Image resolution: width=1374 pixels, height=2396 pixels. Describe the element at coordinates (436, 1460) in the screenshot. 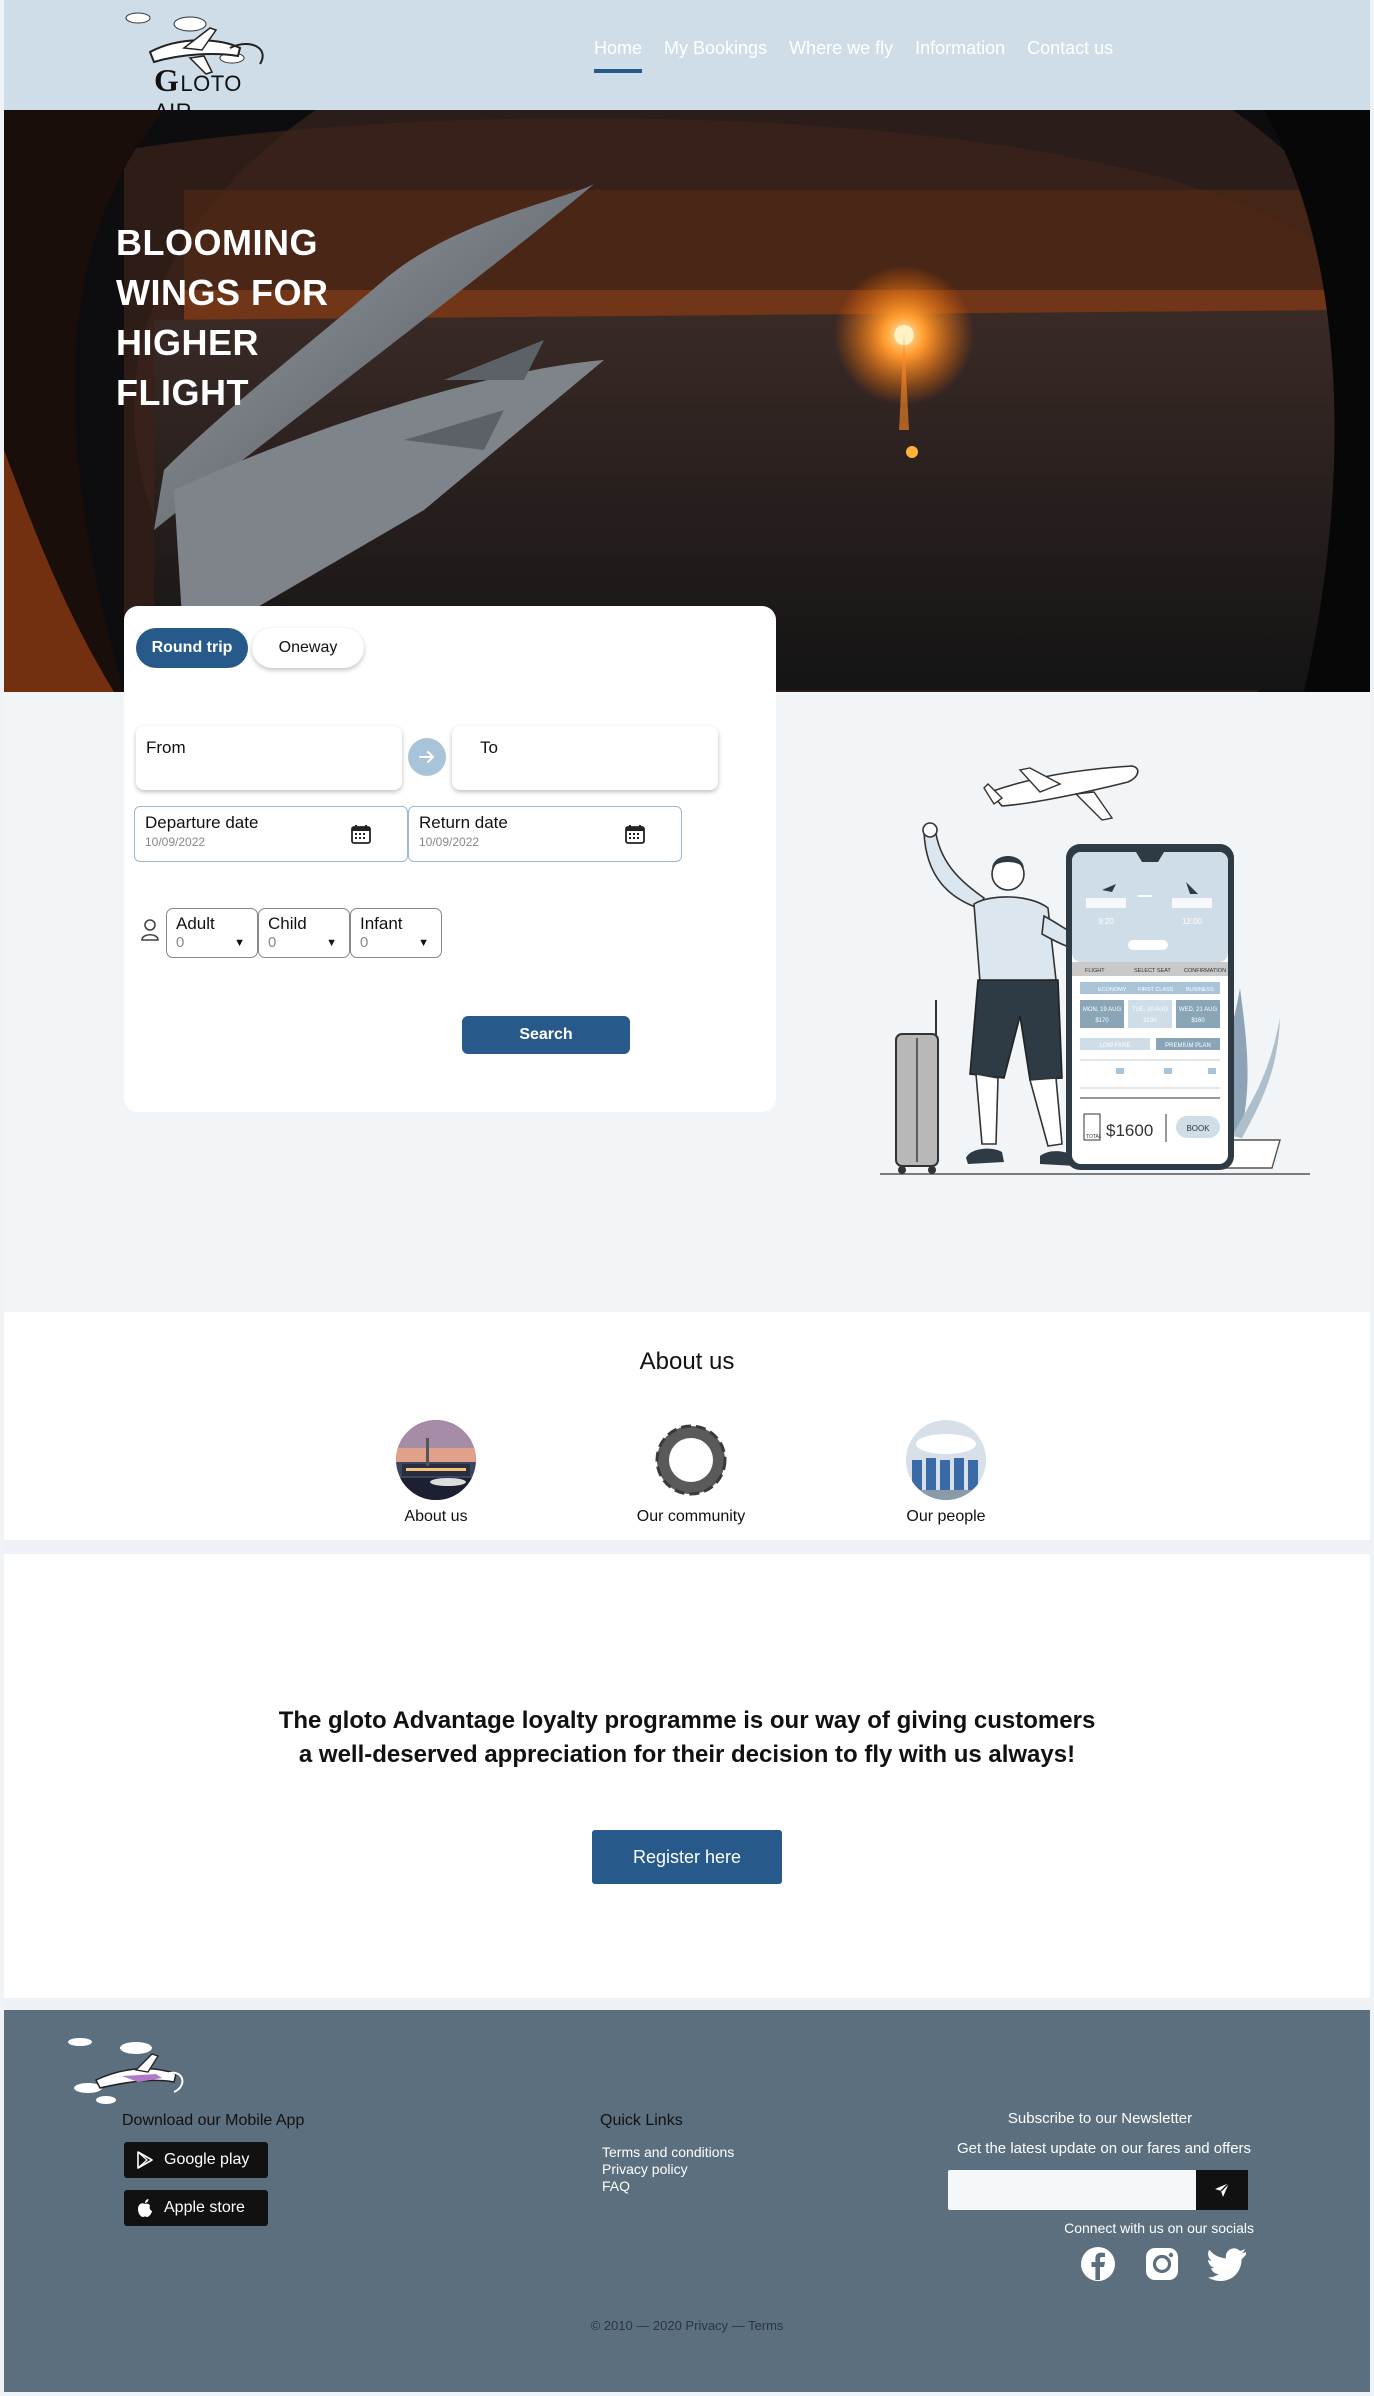

I see `airport-image` at that location.